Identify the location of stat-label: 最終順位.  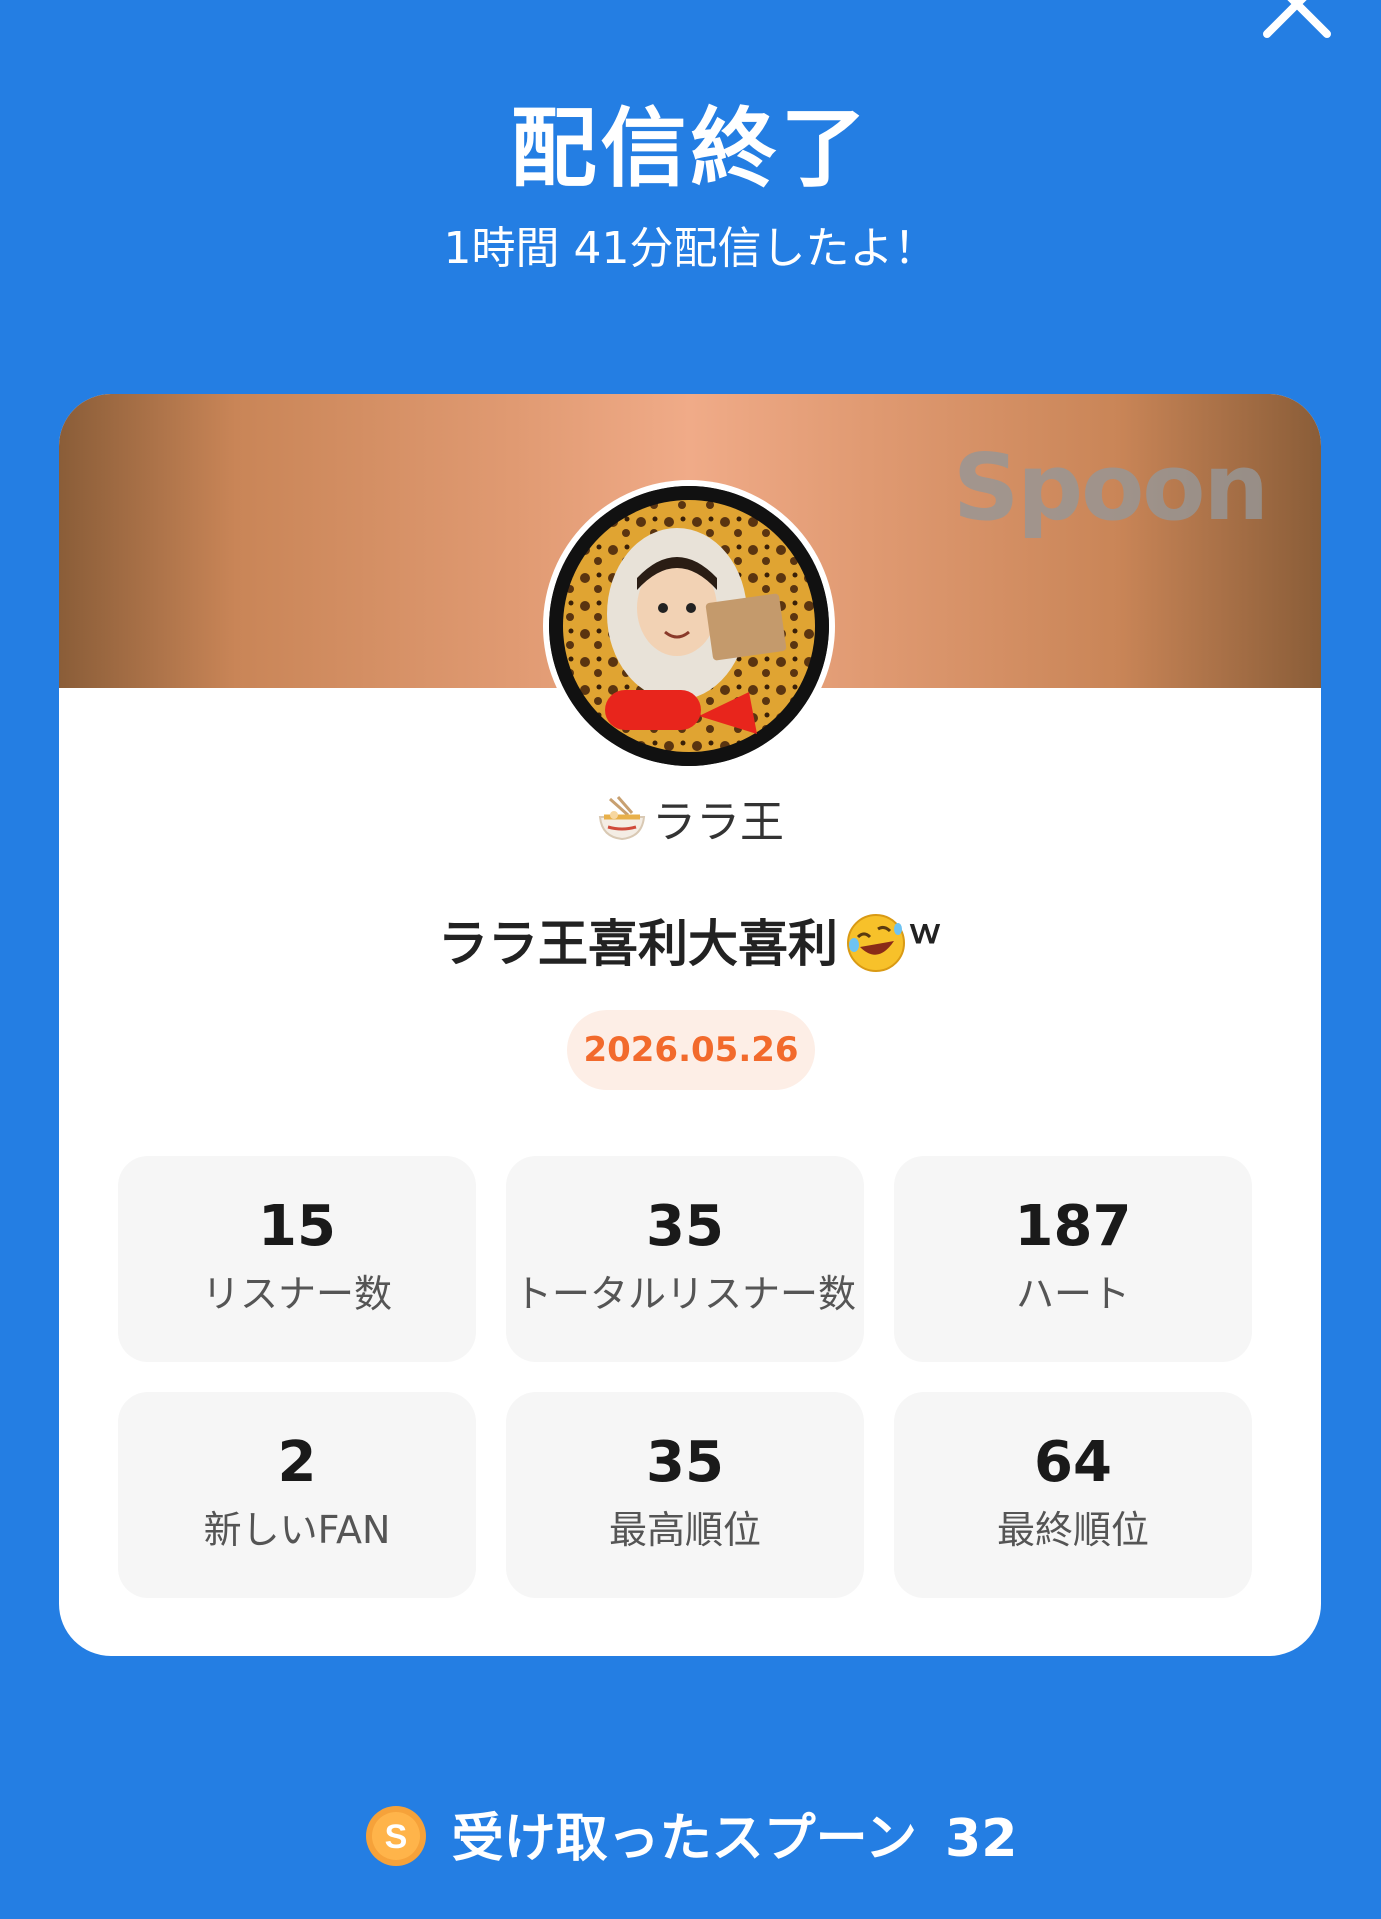
(1072, 1530).